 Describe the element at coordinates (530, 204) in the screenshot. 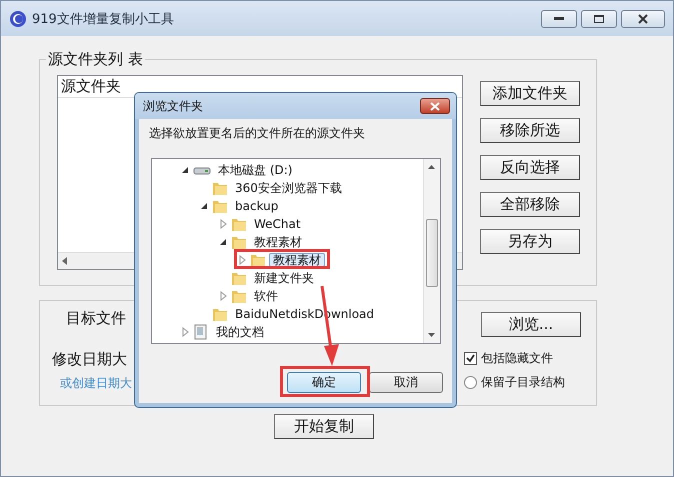

I see `action-button: 全部移除` at that location.